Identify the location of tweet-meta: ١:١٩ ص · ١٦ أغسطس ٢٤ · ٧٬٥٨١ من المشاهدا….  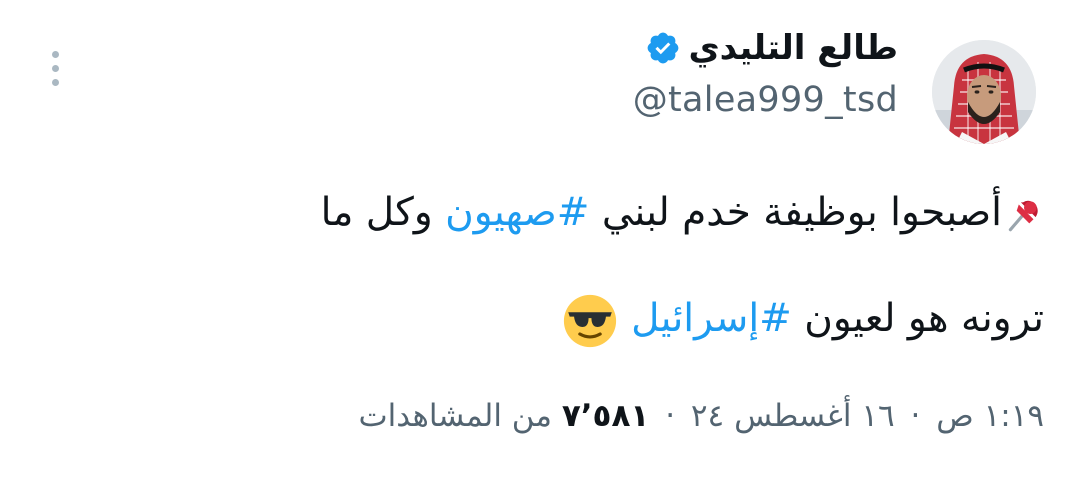
(701, 416).